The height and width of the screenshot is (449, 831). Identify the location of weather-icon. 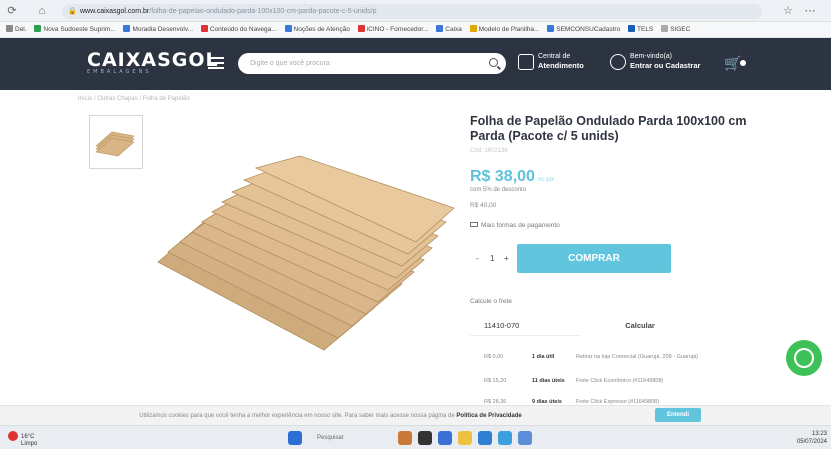
(13, 436).